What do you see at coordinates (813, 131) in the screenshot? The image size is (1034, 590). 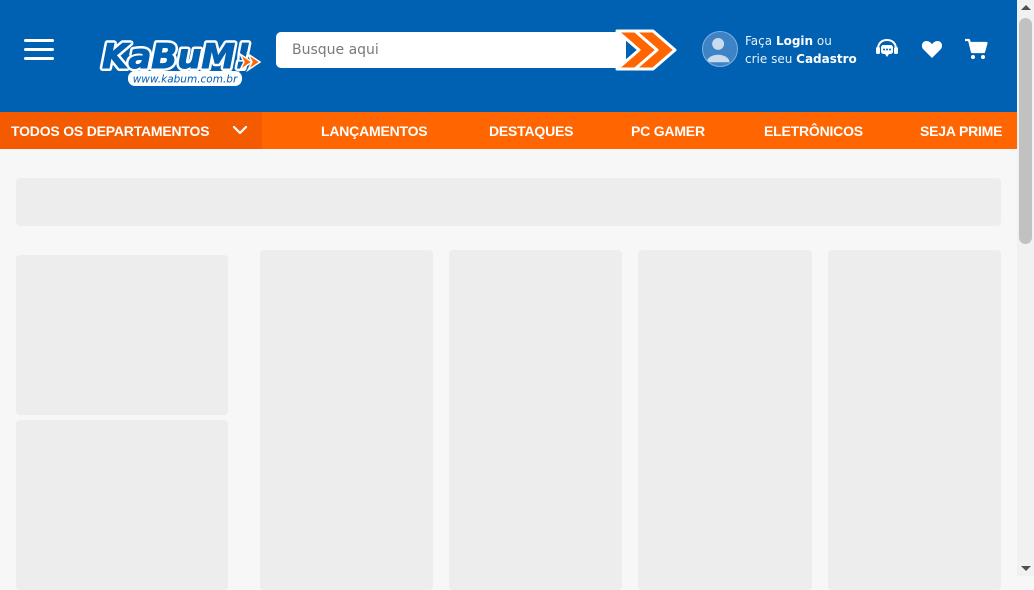 I see `nav-link-eletronicos: ELETRÔNICOS` at bounding box center [813, 131].